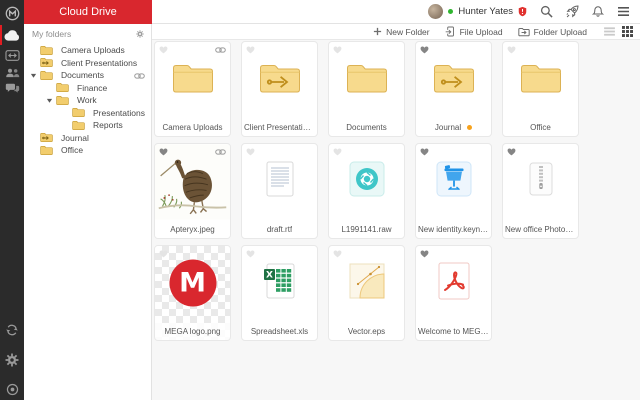 Image resolution: width=640 pixels, height=400 pixels. What do you see at coordinates (279, 89) in the screenshot?
I see `grid-item-client-presentations: Client Presentations` at bounding box center [279, 89].